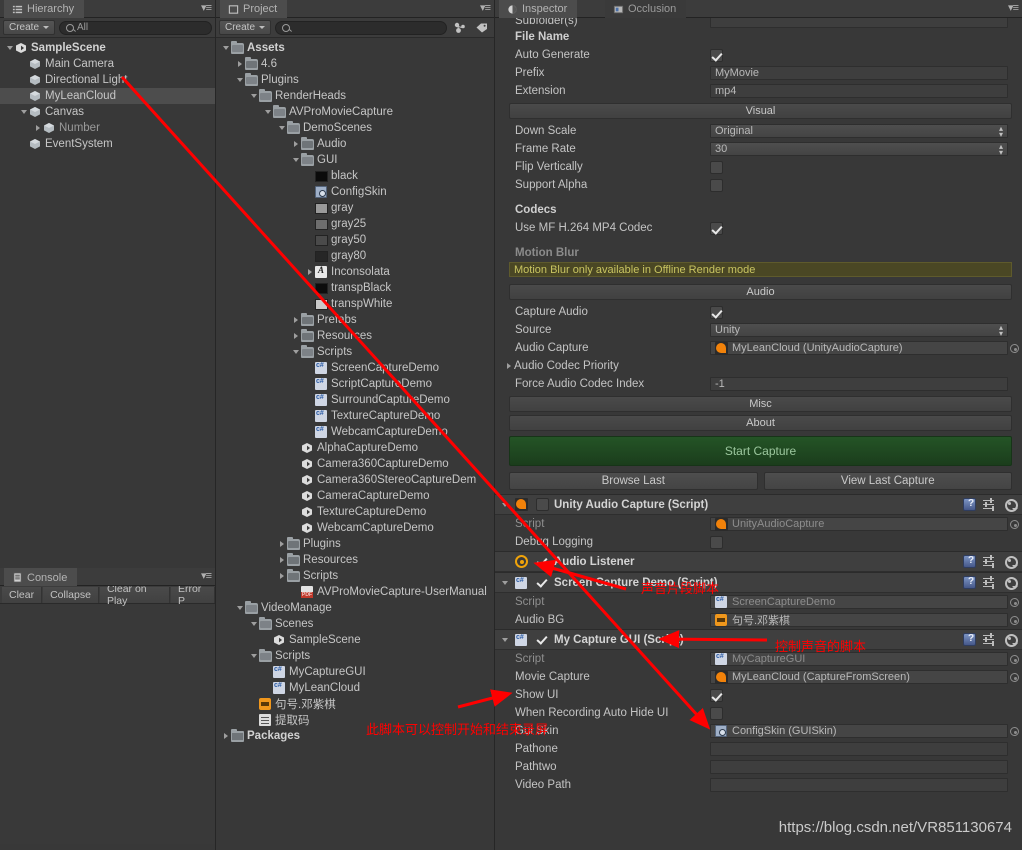 This screenshot has width=1022, height=850. What do you see at coordinates (355, 448) in the screenshot?
I see `tree-item: AlphaCaptureDemo` at bounding box center [355, 448].